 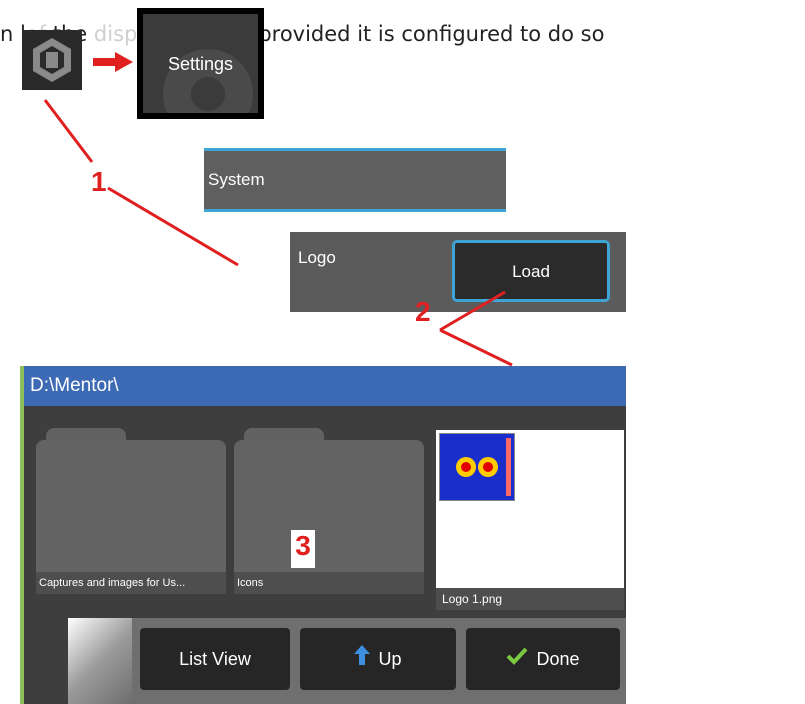 What do you see at coordinates (362, 659) in the screenshot?
I see `arrow-up-icon` at bounding box center [362, 659].